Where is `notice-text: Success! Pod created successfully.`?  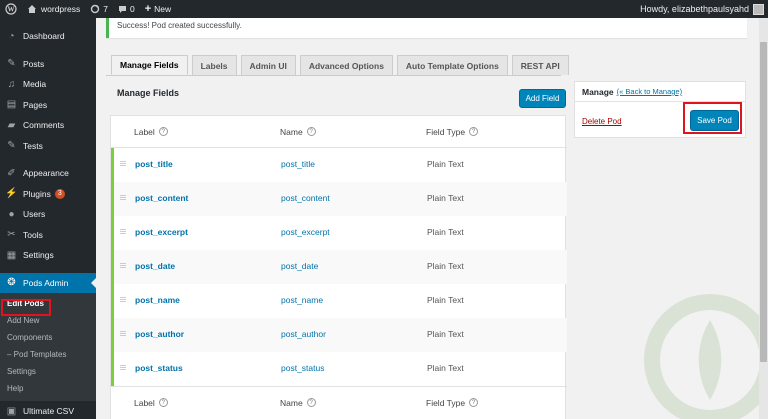 notice-text: Success! Pod created successfully. is located at coordinates (179, 25).